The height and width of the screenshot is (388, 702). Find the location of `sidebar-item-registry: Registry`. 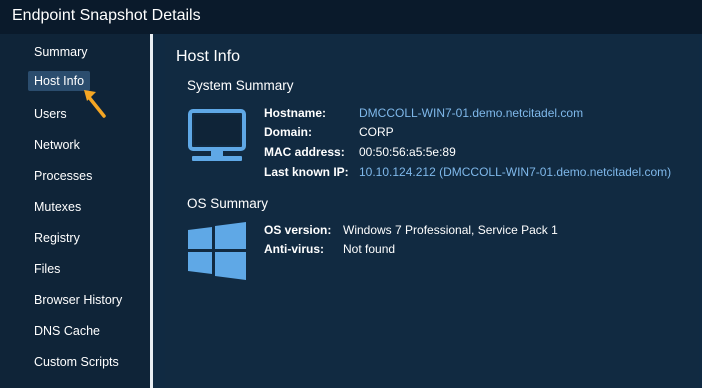

sidebar-item-registry: Registry is located at coordinates (57, 238).